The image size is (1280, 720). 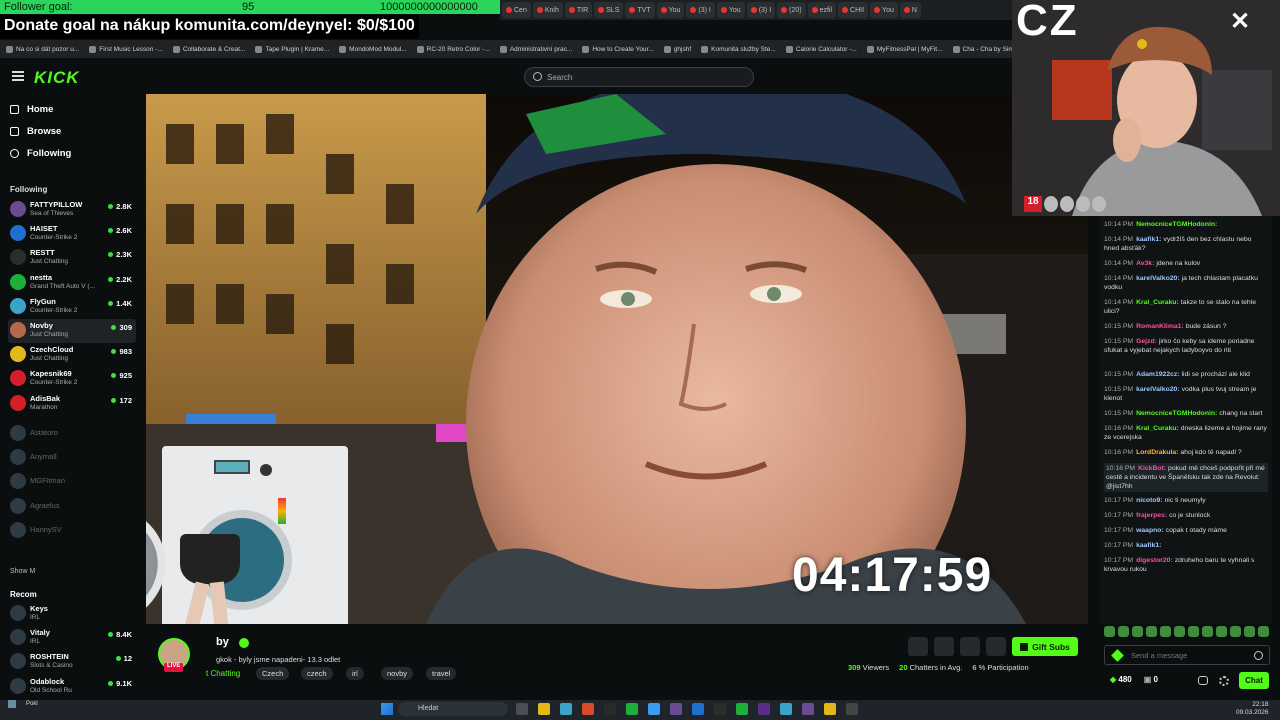 I want to click on menu-icon, so click(x=18, y=76).